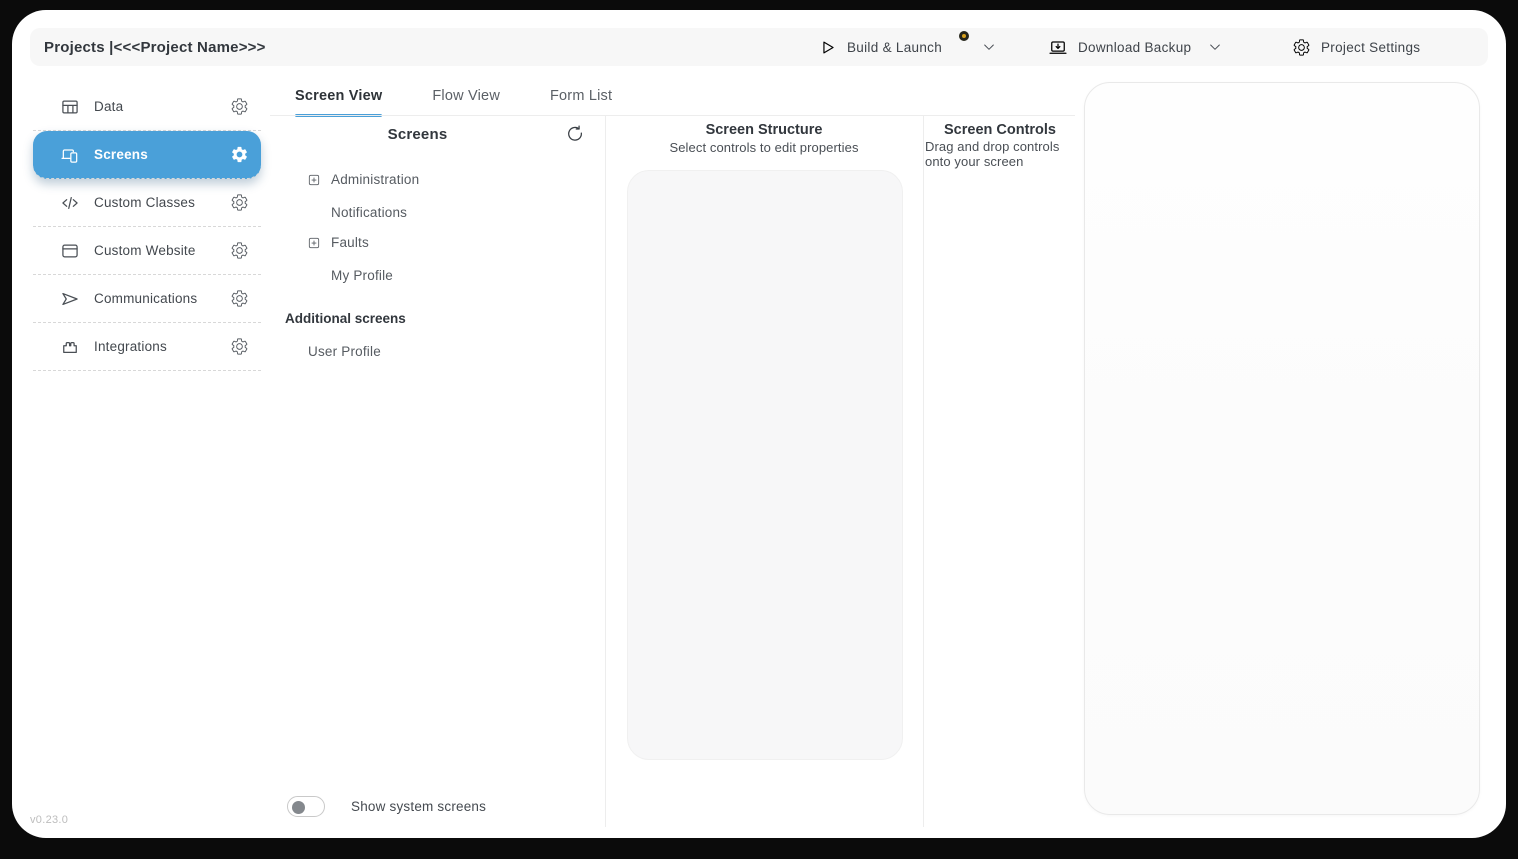 This screenshot has height=859, width=1518. I want to click on sidebar-item-screens: Screens, so click(147, 155).